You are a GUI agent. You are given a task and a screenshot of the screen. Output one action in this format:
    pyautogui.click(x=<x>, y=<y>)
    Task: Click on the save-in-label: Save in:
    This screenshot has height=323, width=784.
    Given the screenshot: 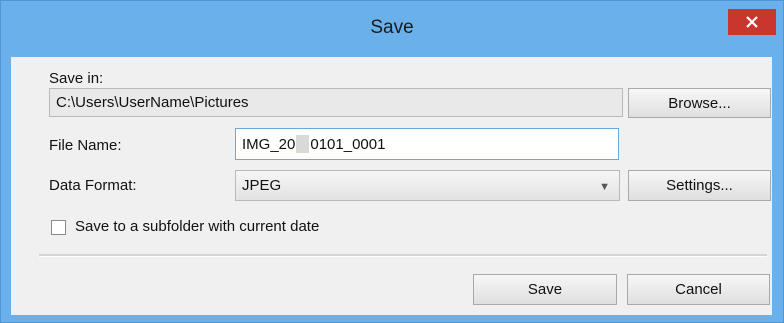 What is the action you would take?
    pyautogui.click(x=76, y=78)
    